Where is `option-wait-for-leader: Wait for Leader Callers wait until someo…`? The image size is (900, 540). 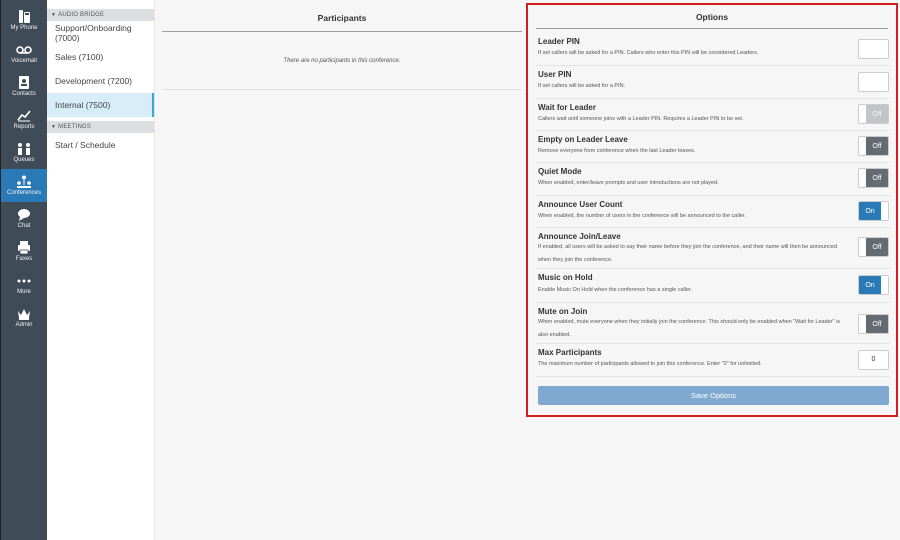
option-wait-for-leader: Wait for Leader Callers wait until someo… is located at coordinates (713, 115).